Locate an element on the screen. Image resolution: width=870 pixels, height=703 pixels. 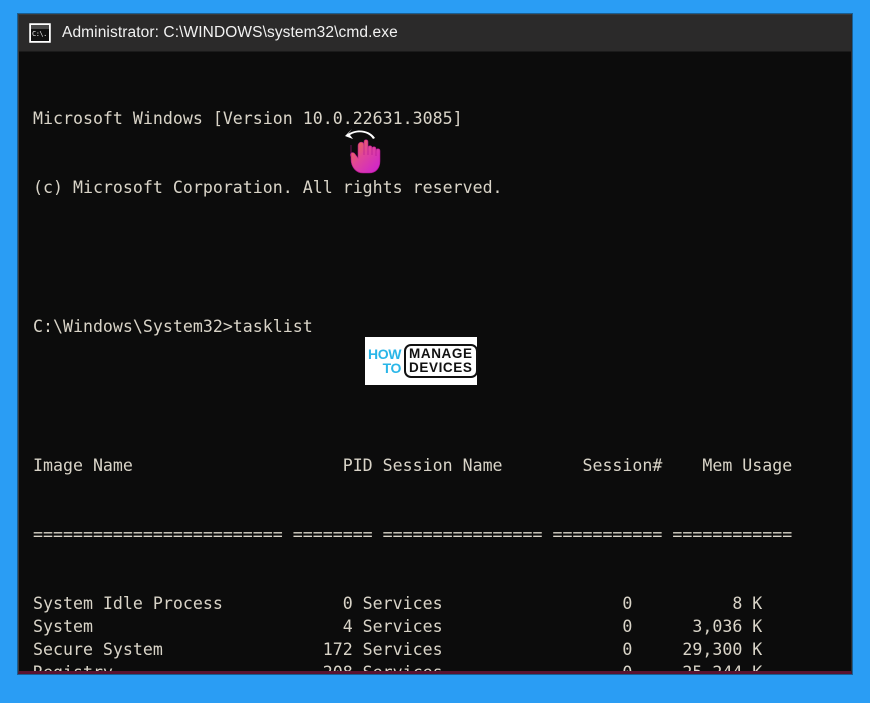
table-row: System 4 Services 0 3,036 K is located at coordinates (398, 627).